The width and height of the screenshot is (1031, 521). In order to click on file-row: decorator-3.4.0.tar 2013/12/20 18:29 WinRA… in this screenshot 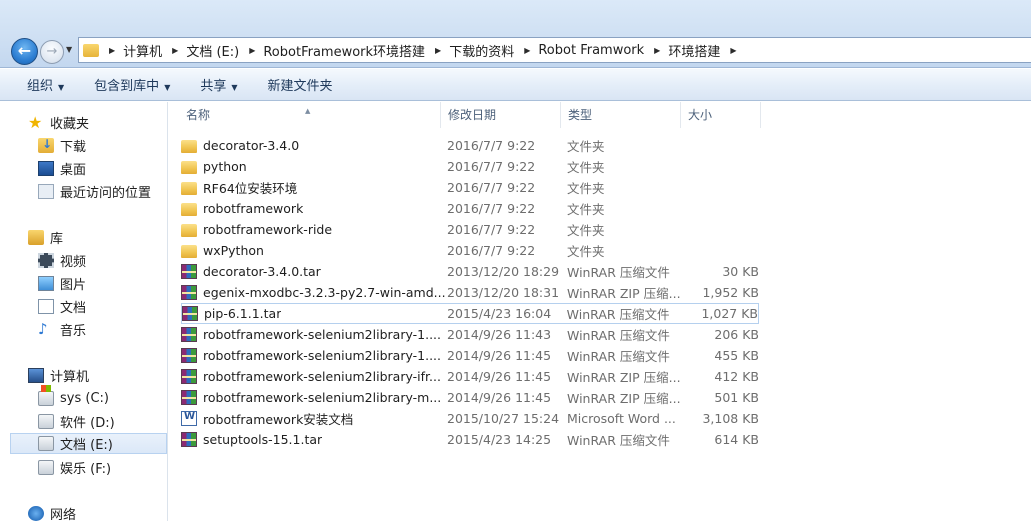, I will do `click(470, 271)`.